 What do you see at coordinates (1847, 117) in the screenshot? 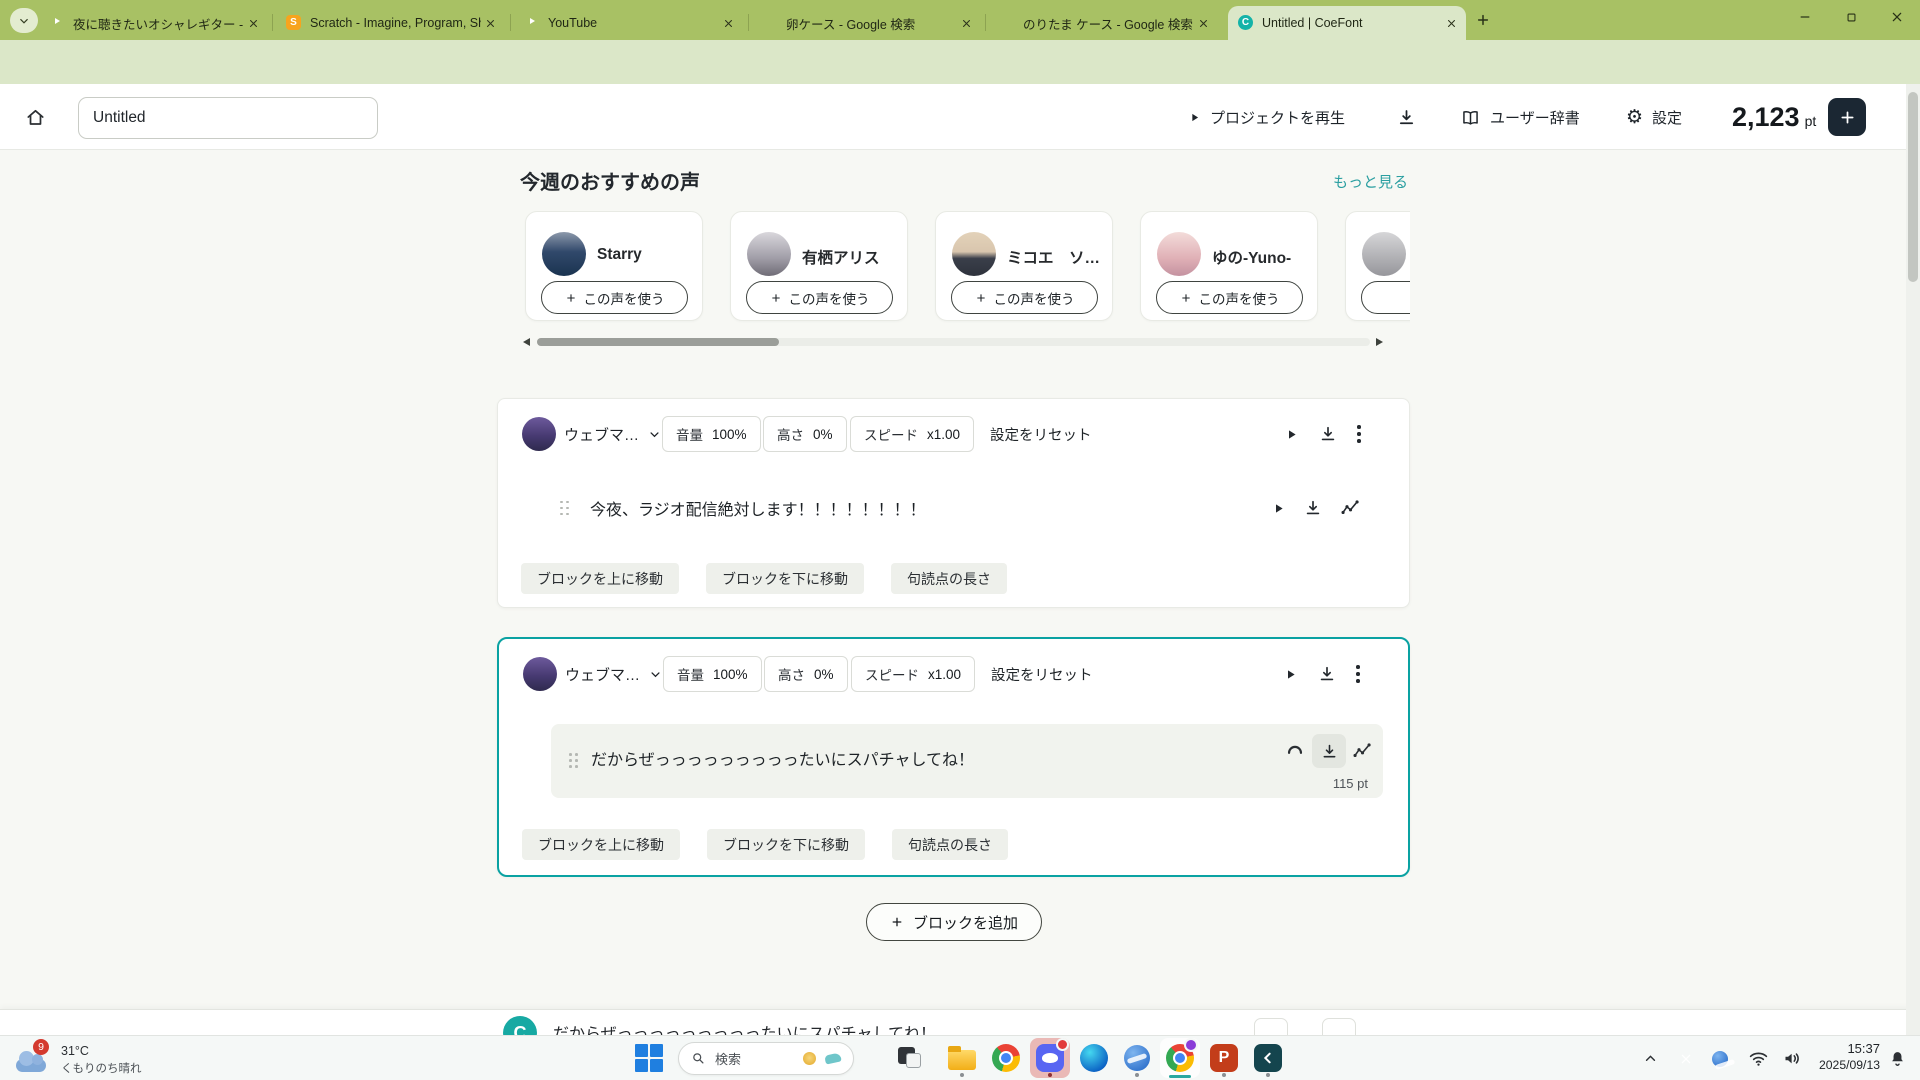
I see `add-points-button` at bounding box center [1847, 117].